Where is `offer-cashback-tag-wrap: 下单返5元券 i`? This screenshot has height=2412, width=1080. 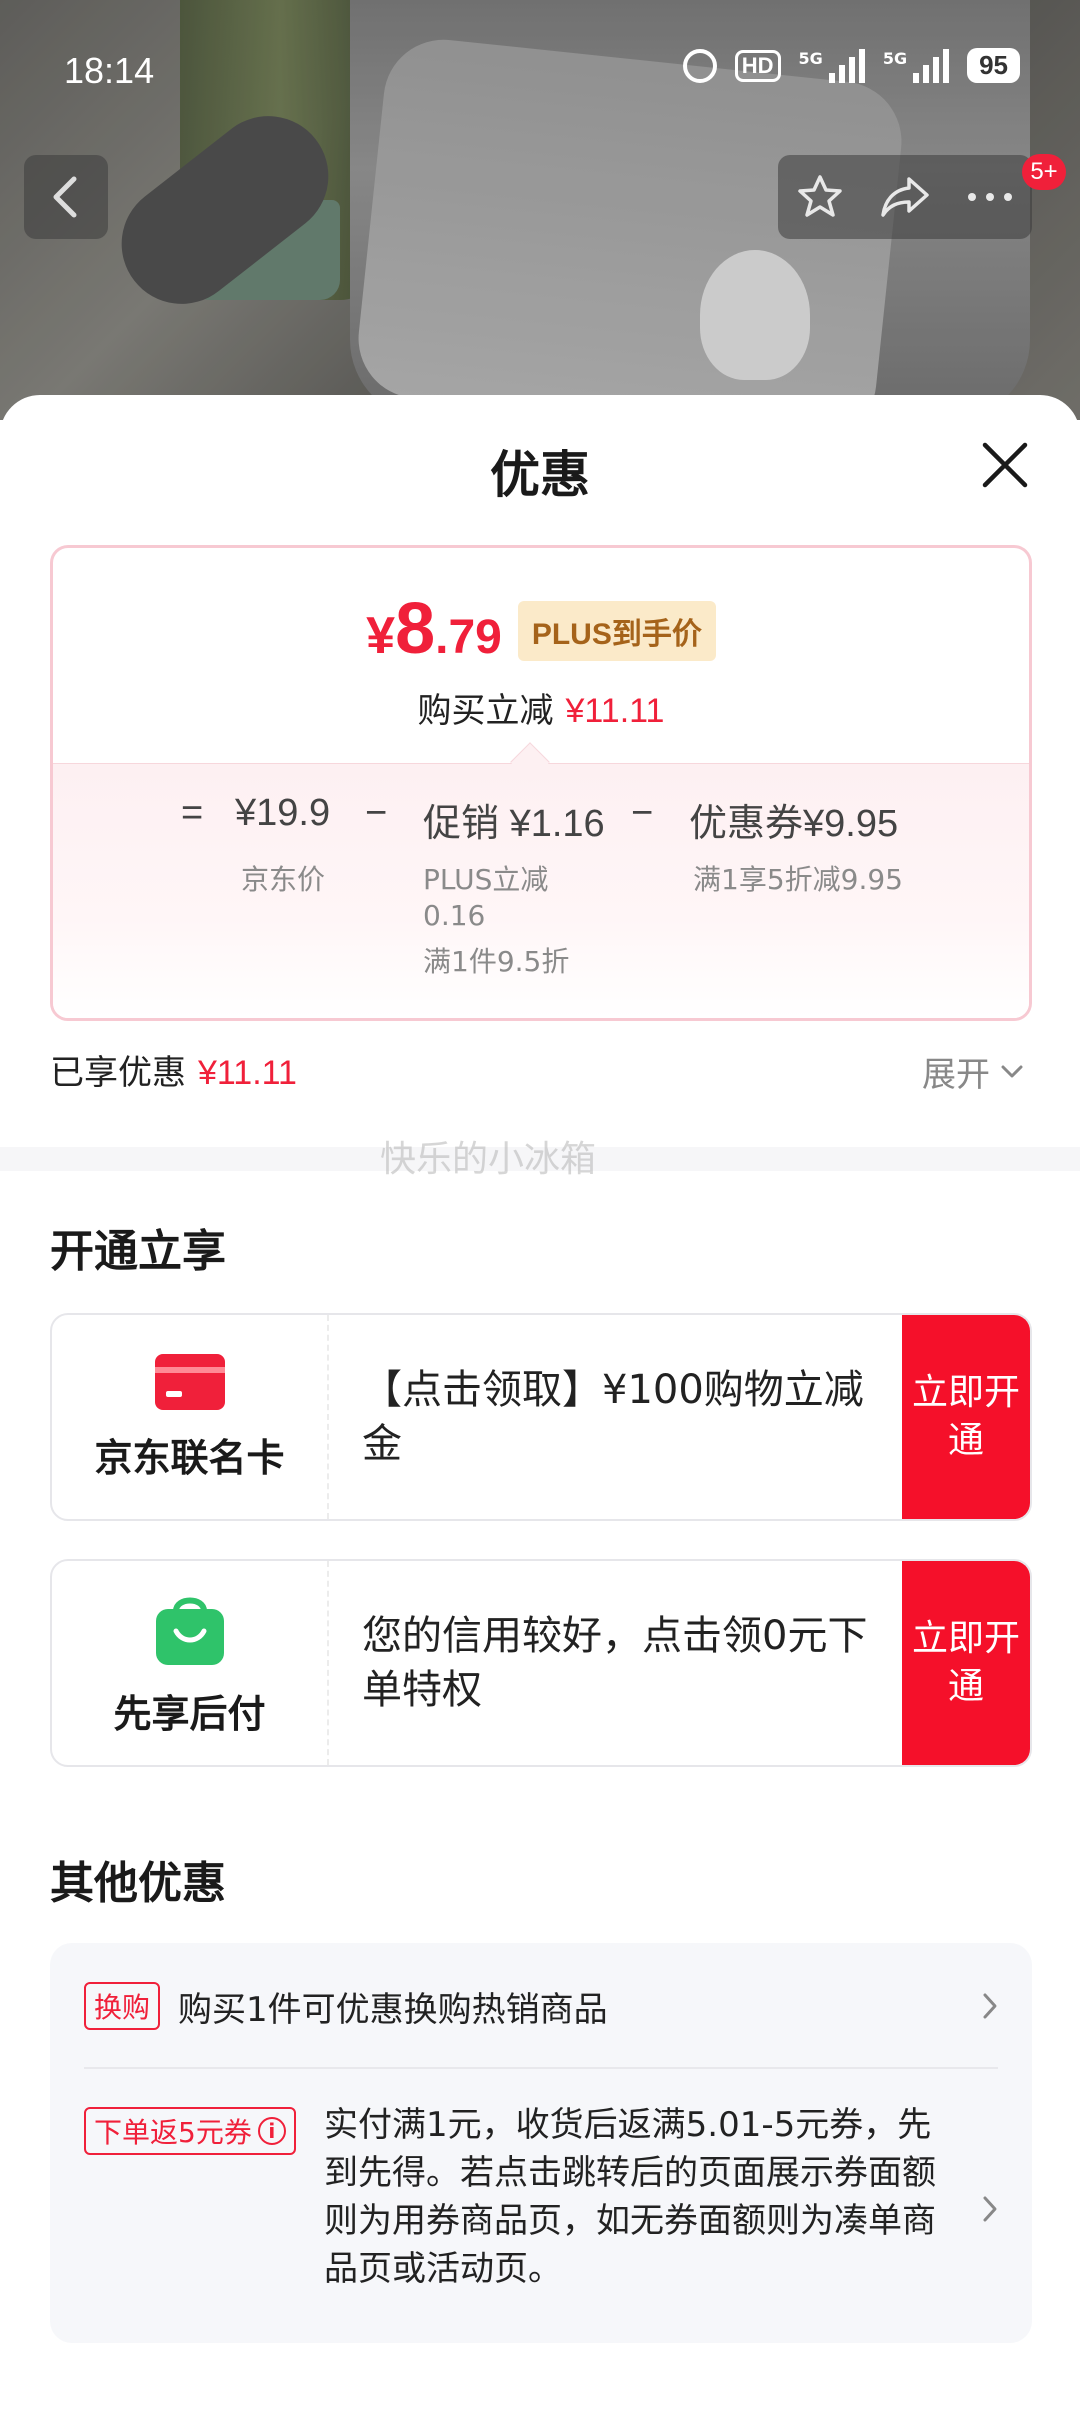 offer-cashback-tag-wrap: 下单返5元券 i is located at coordinates (190, 2131).